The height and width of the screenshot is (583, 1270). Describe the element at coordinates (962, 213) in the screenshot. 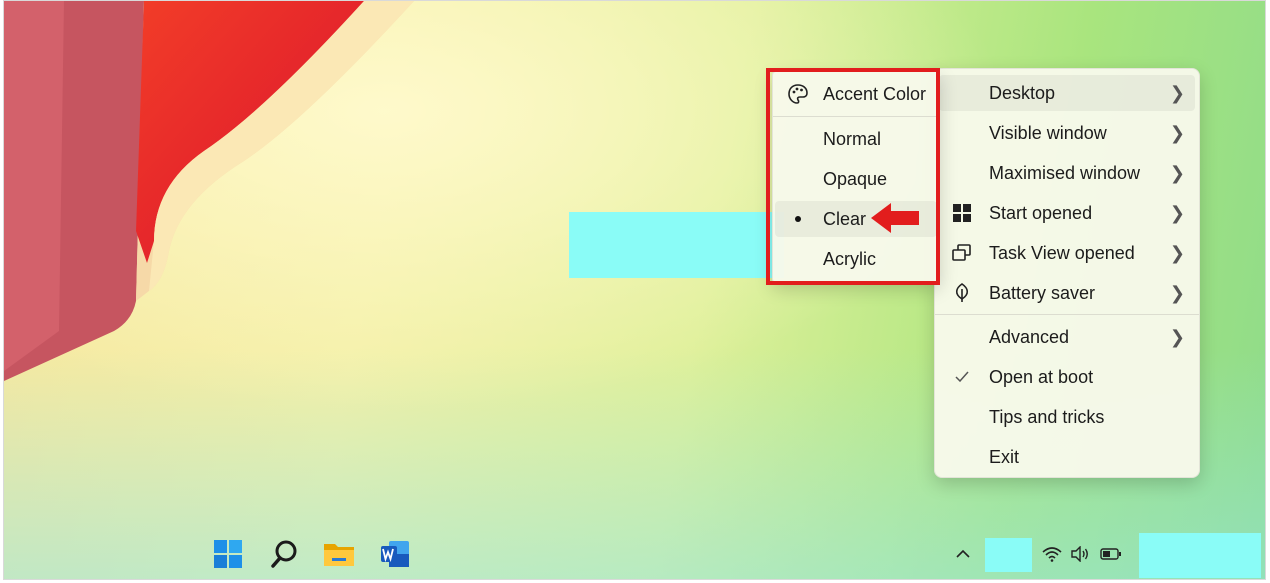

I see `windows-logo-icon` at that location.